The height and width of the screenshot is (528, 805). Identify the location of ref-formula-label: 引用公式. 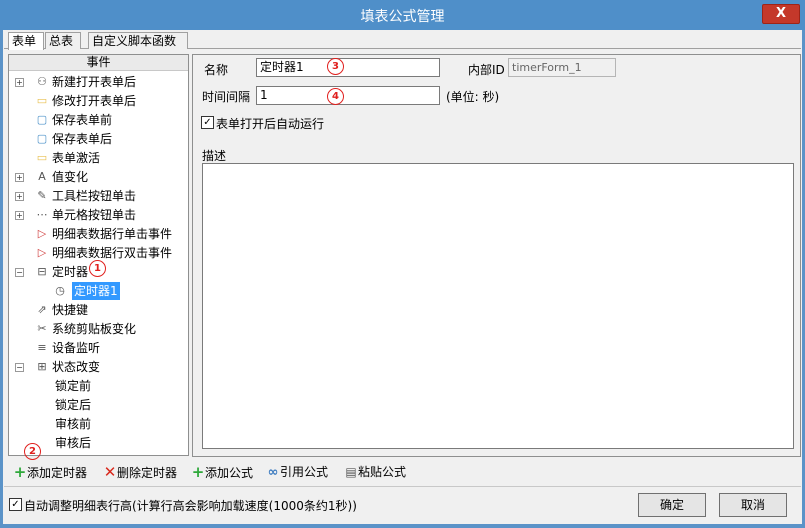
(304, 472).